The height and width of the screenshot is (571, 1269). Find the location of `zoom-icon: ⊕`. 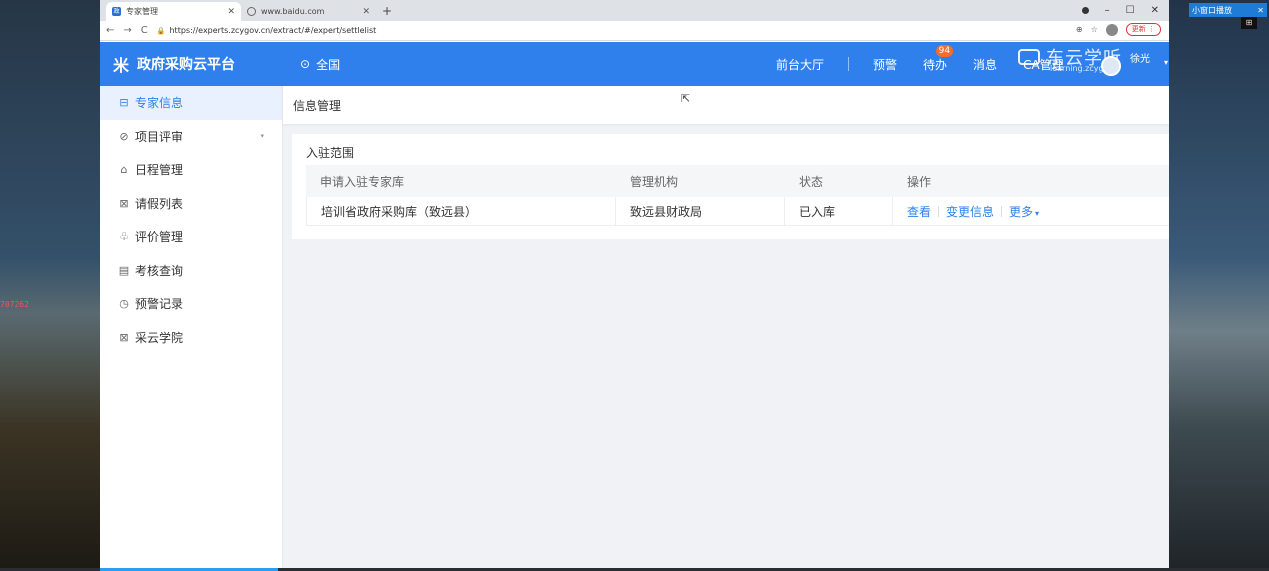

zoom-icon: ⊕ is located at coordinates (1079, 29).